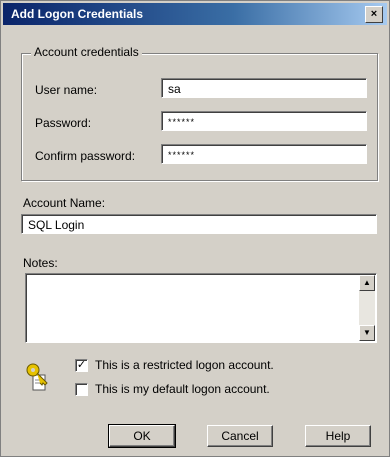 The height and width of the screenshot is (457, 390). What do you see at coordinates (184, 365) in the screenshot?
I see `restricted-label: This is a restricted logon account.` at bounding box center [184, 365].